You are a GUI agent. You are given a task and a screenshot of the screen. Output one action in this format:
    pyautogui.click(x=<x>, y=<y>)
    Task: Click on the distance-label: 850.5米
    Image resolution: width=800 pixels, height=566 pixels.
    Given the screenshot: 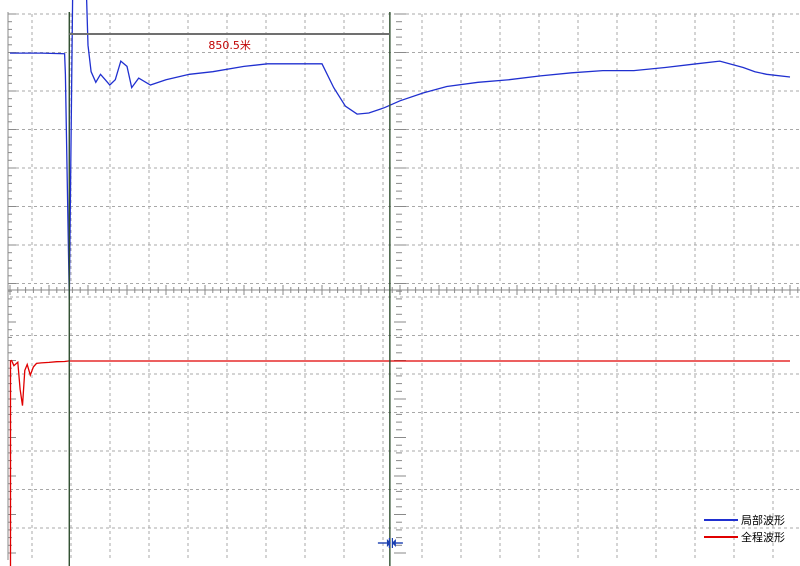 What is the action you would take?
    pyautogui.click(x=229, y=45)
    